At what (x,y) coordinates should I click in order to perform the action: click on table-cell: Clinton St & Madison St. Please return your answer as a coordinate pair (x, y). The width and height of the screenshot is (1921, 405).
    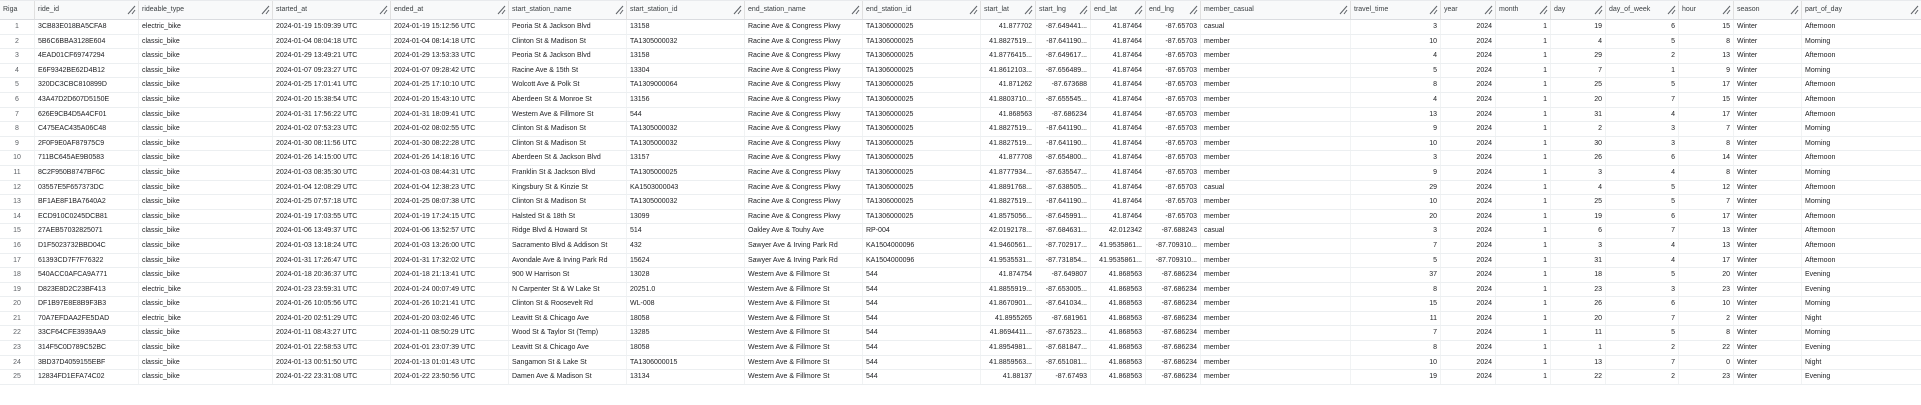
    Looking at the image, I should click on (568, 129).